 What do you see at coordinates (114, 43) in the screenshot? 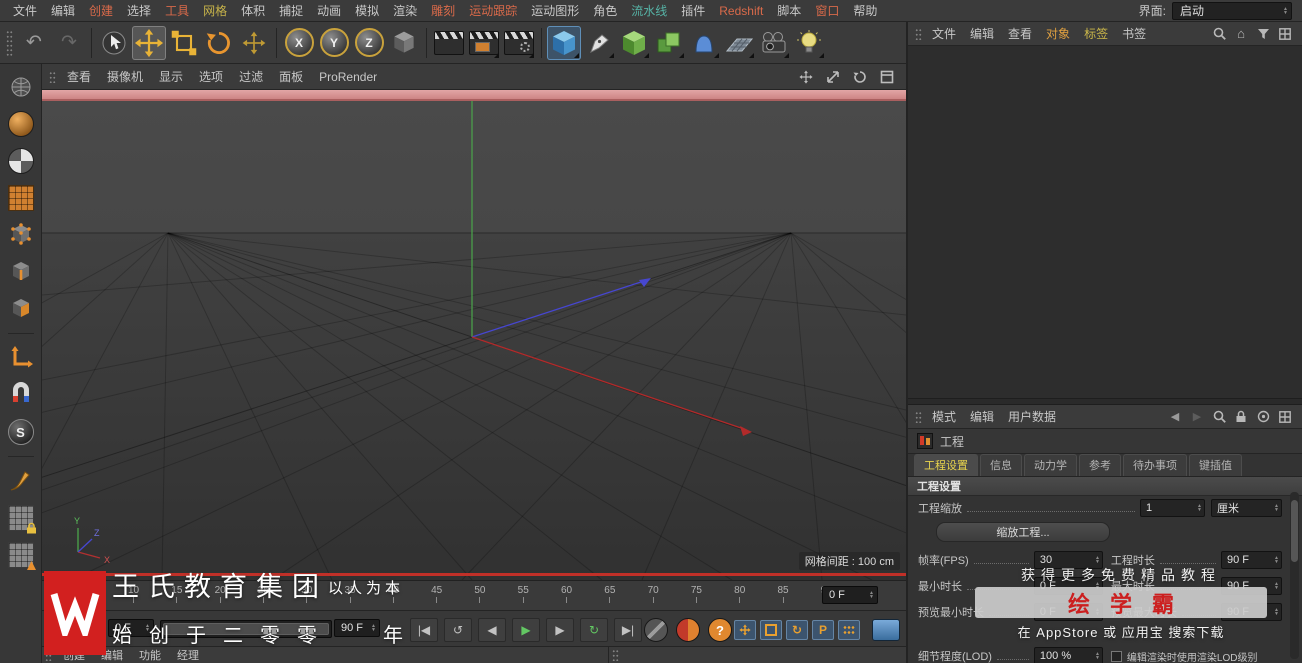
I see `live-selection-button` at bounding box center [114, 43].